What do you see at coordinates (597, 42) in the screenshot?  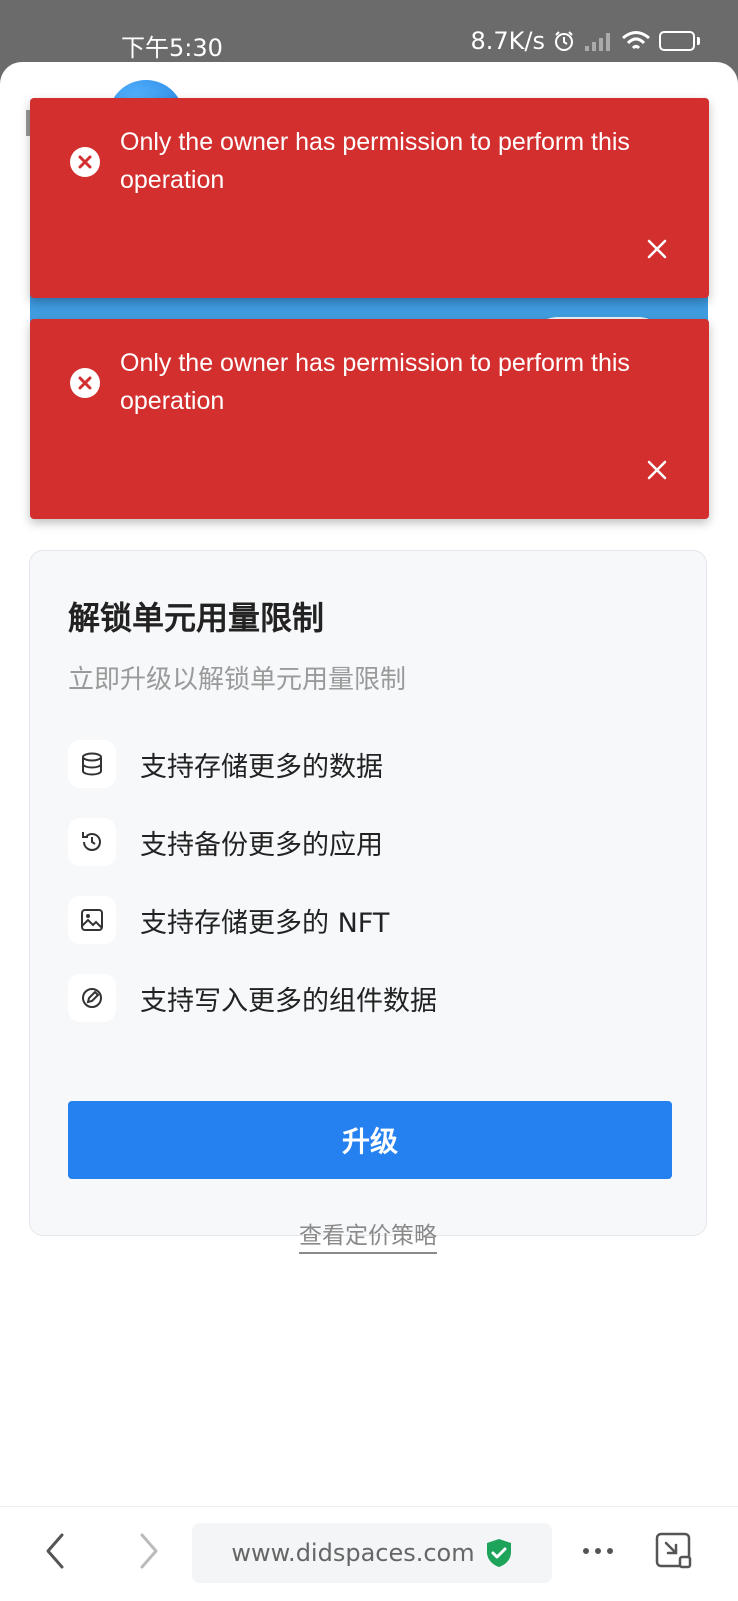 I see `signal-icon` at bounding box center [597, 42].